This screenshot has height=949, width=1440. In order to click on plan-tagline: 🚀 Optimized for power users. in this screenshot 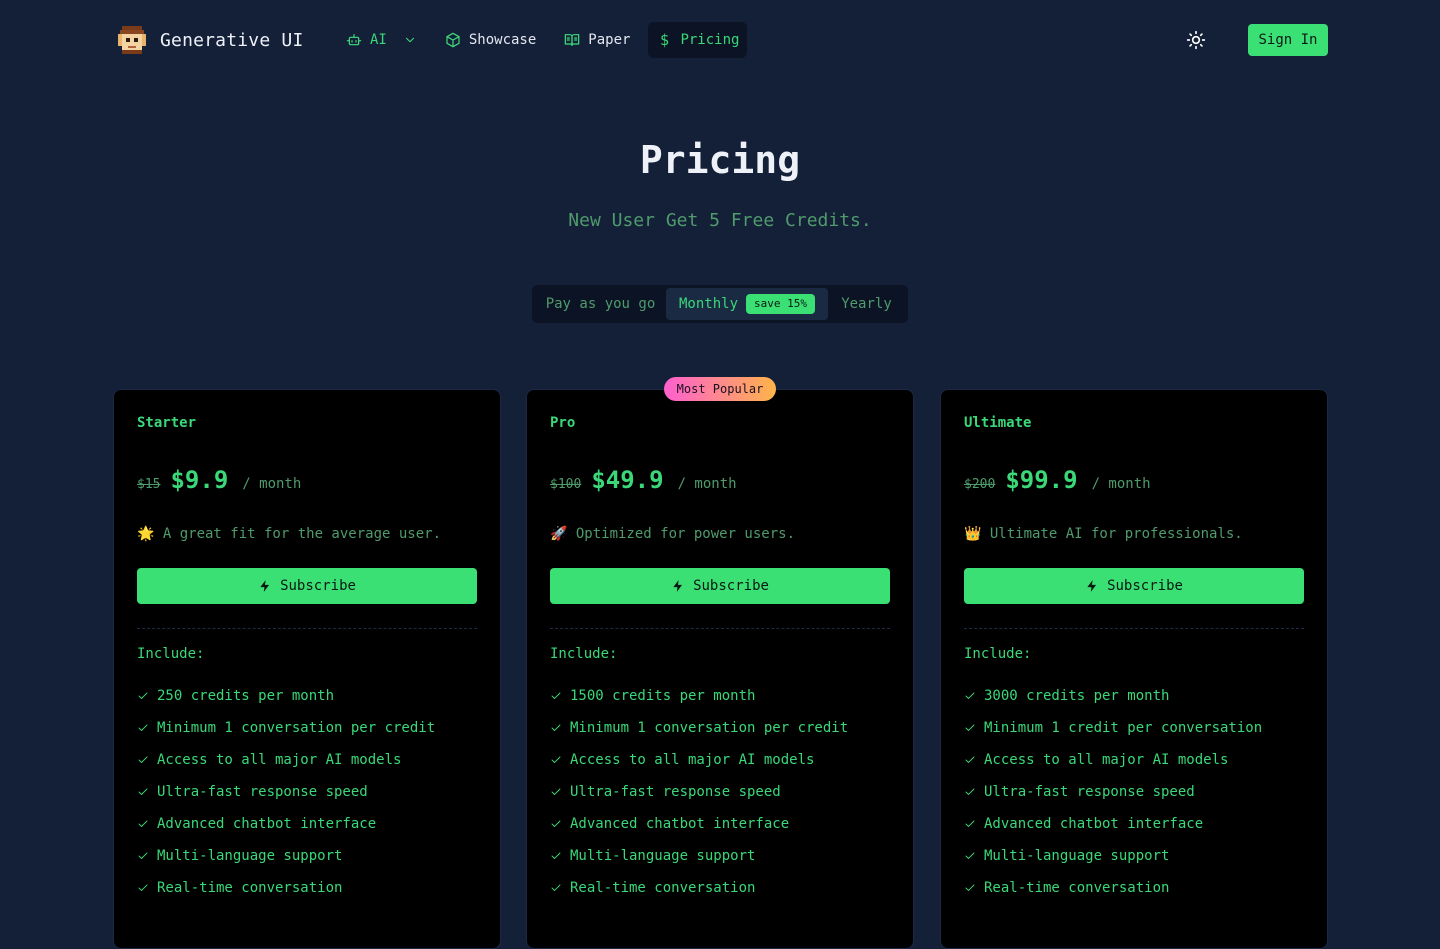, I will do `click(673, 534)`.